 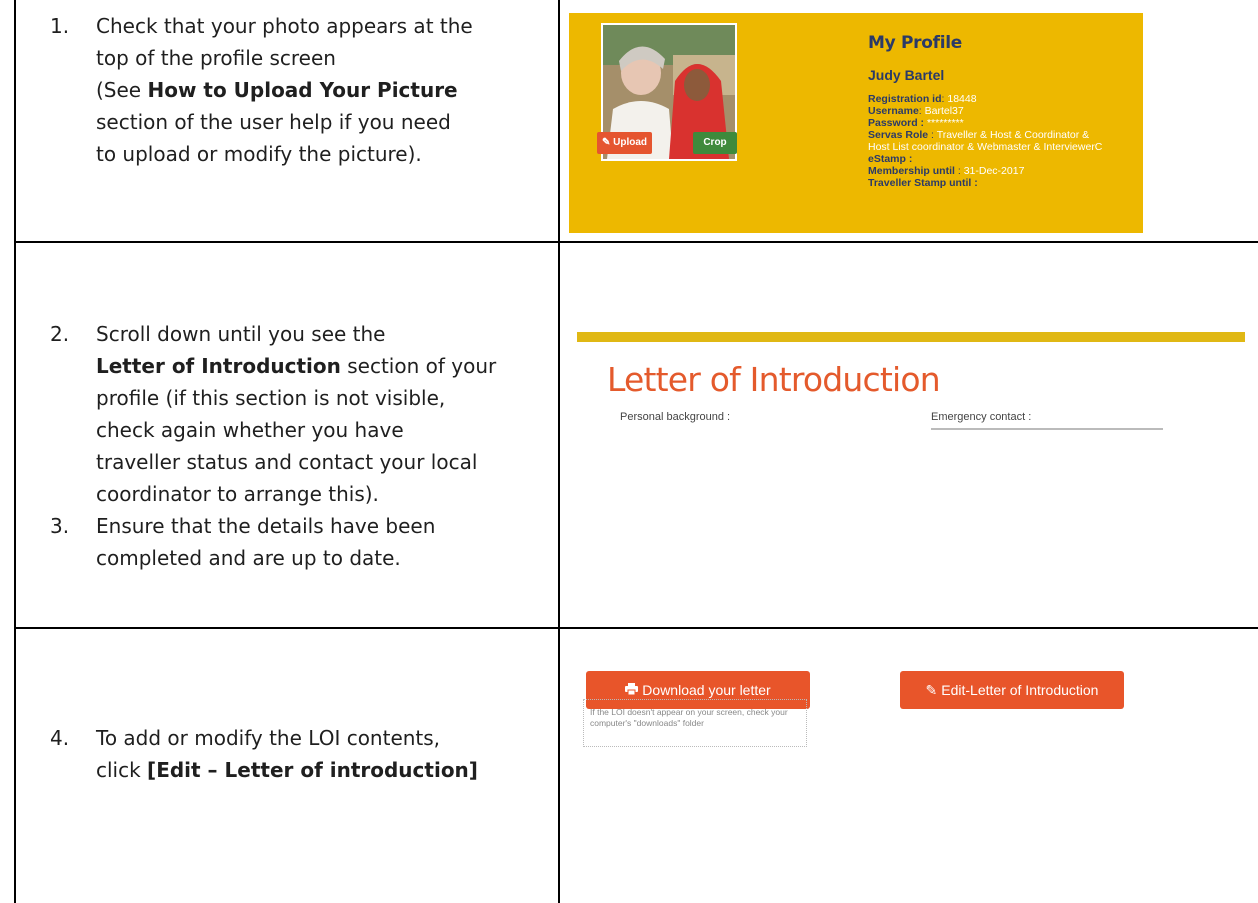 I want to click on table-border-left, so click(x=15, y=451).